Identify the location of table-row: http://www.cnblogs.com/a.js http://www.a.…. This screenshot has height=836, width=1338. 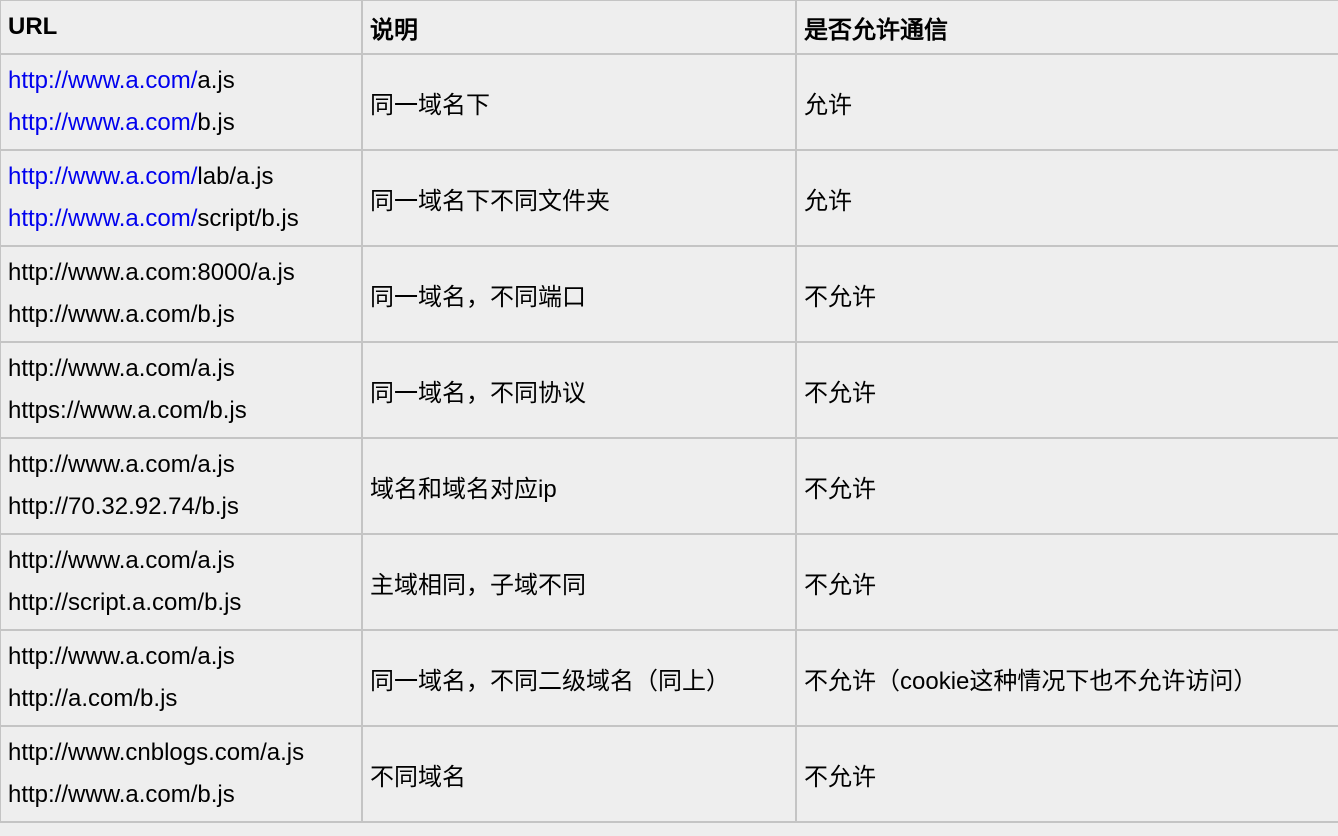
(669, 774).